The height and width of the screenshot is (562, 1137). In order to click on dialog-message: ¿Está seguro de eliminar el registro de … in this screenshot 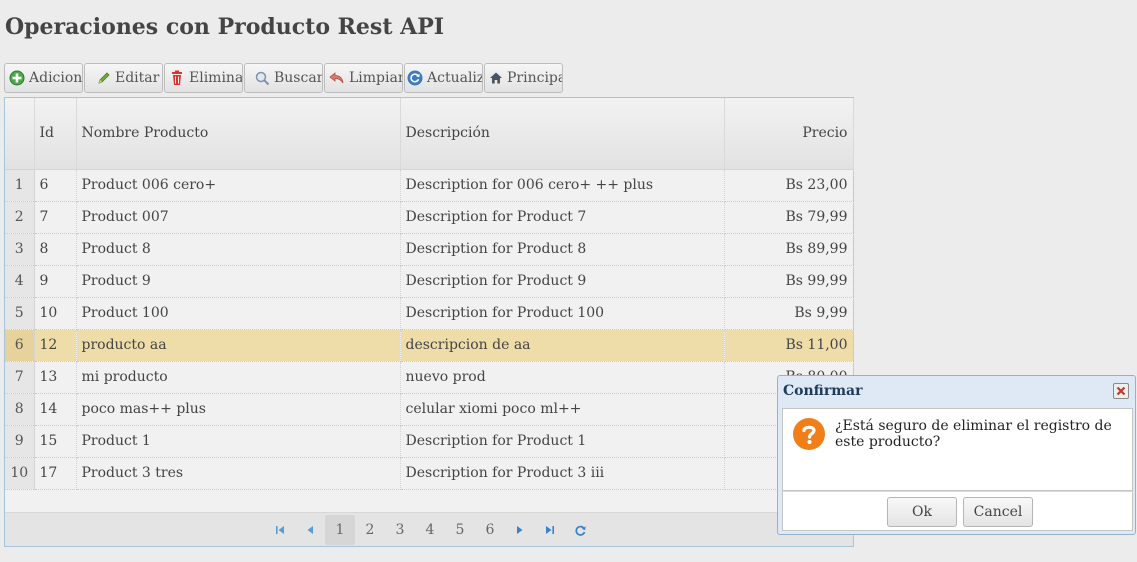, I will do `click(973, 434)`.